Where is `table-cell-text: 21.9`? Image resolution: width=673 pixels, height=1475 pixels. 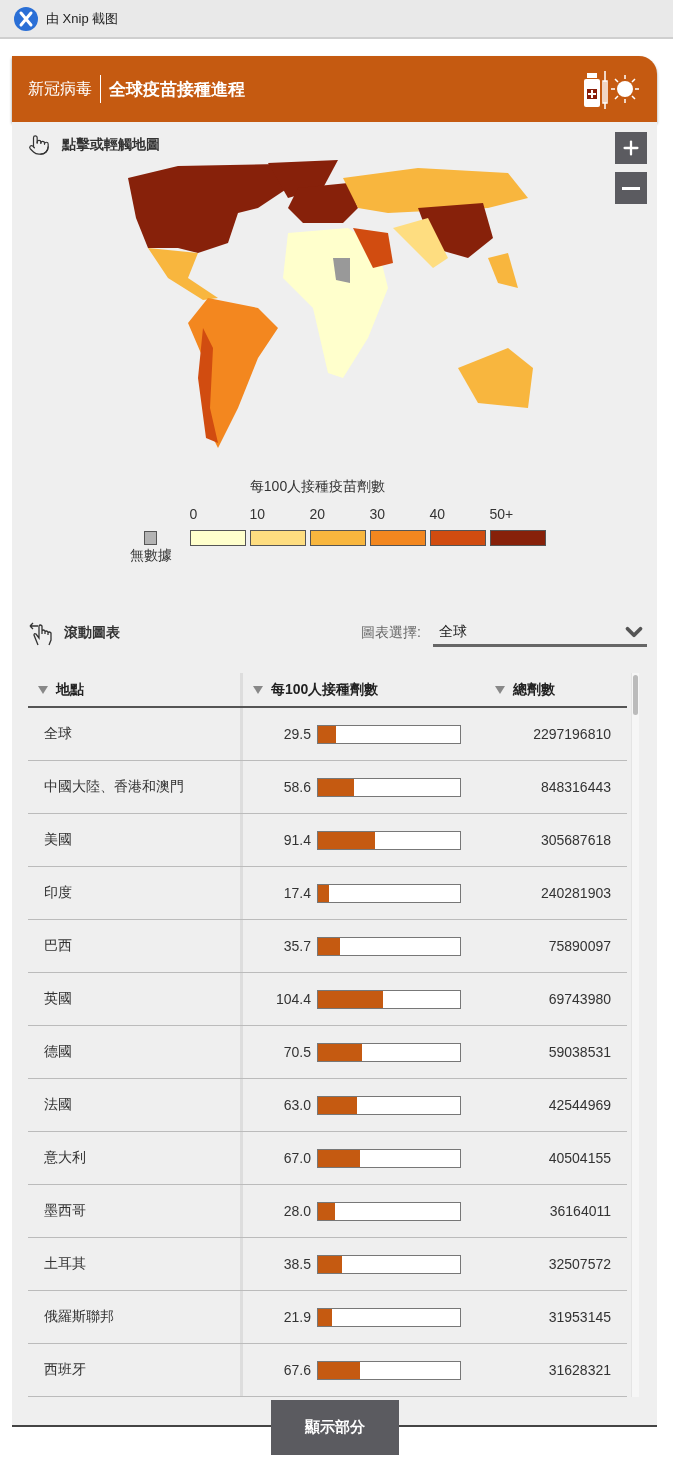 table-cell-text: 21.9 is located at coordinates (296, 1317).